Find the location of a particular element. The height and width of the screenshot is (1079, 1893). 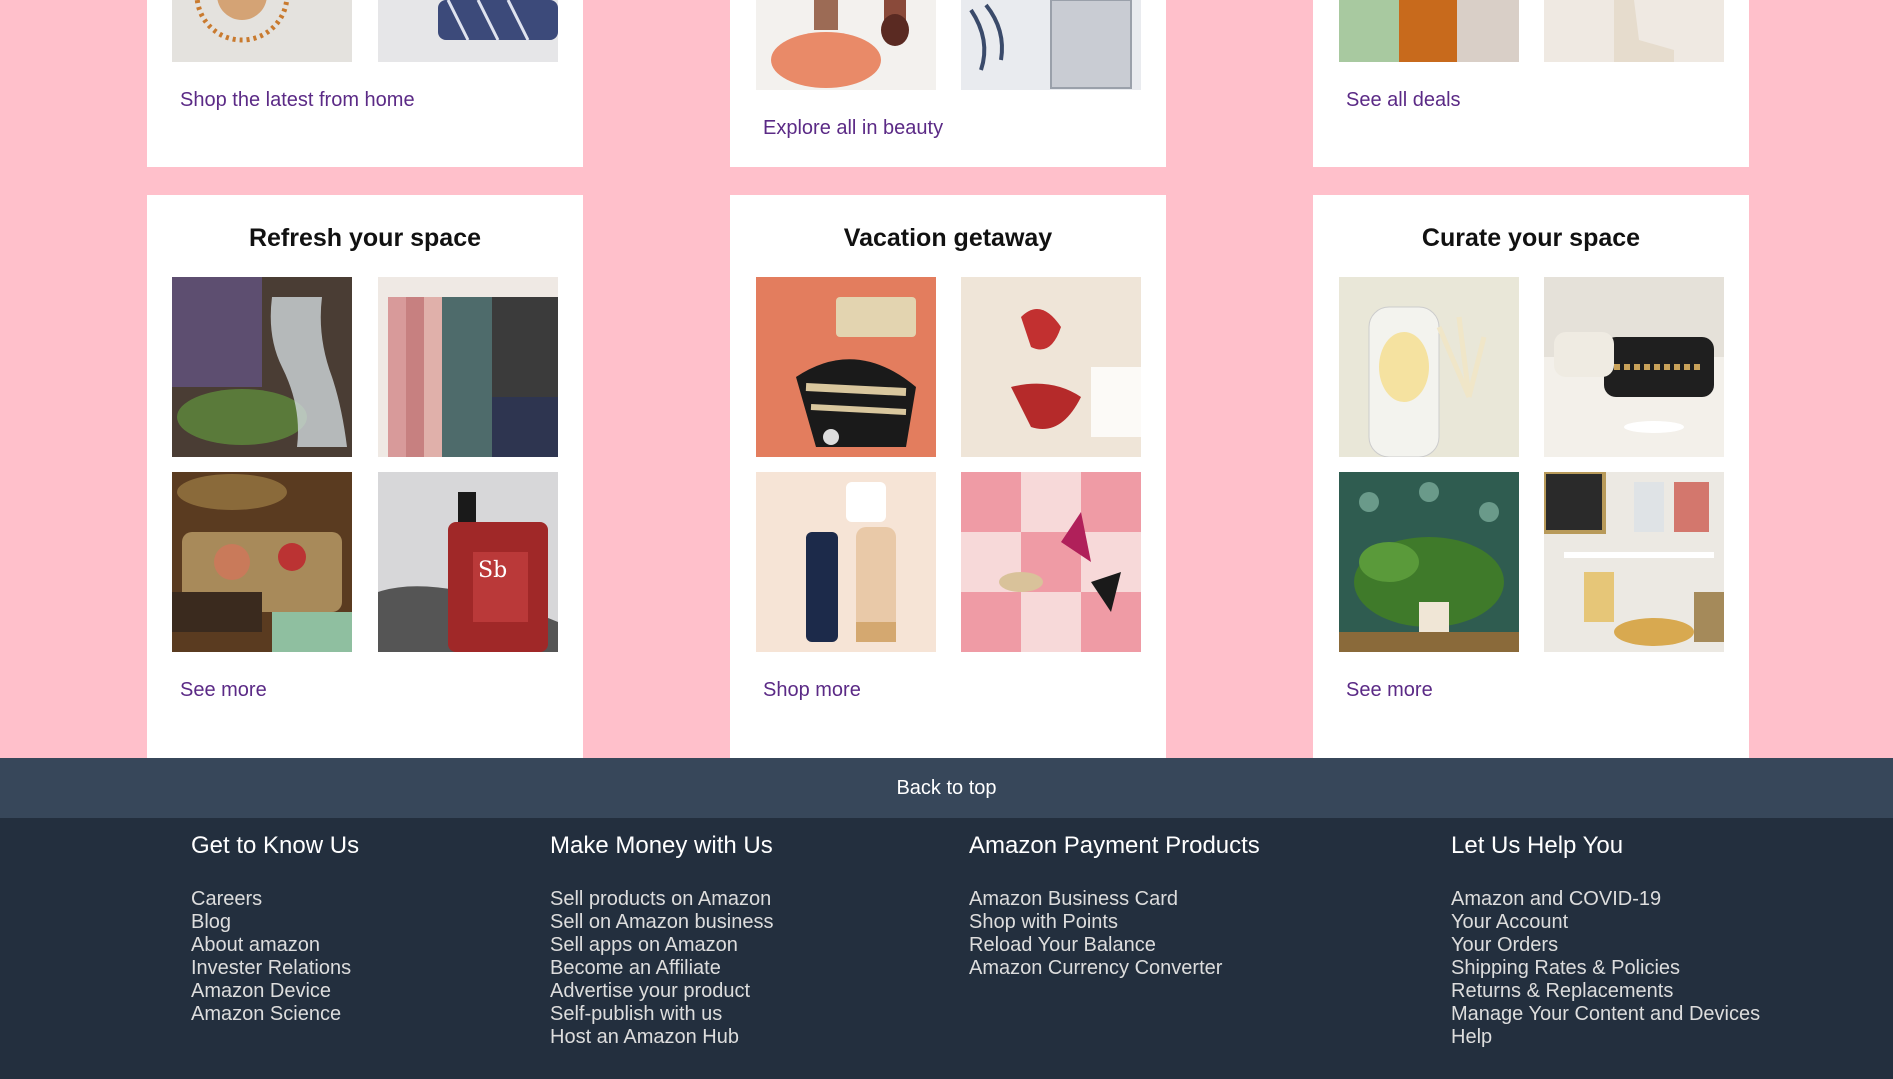

back-to-top-label: Back to top is located at coordinates (946, 787).